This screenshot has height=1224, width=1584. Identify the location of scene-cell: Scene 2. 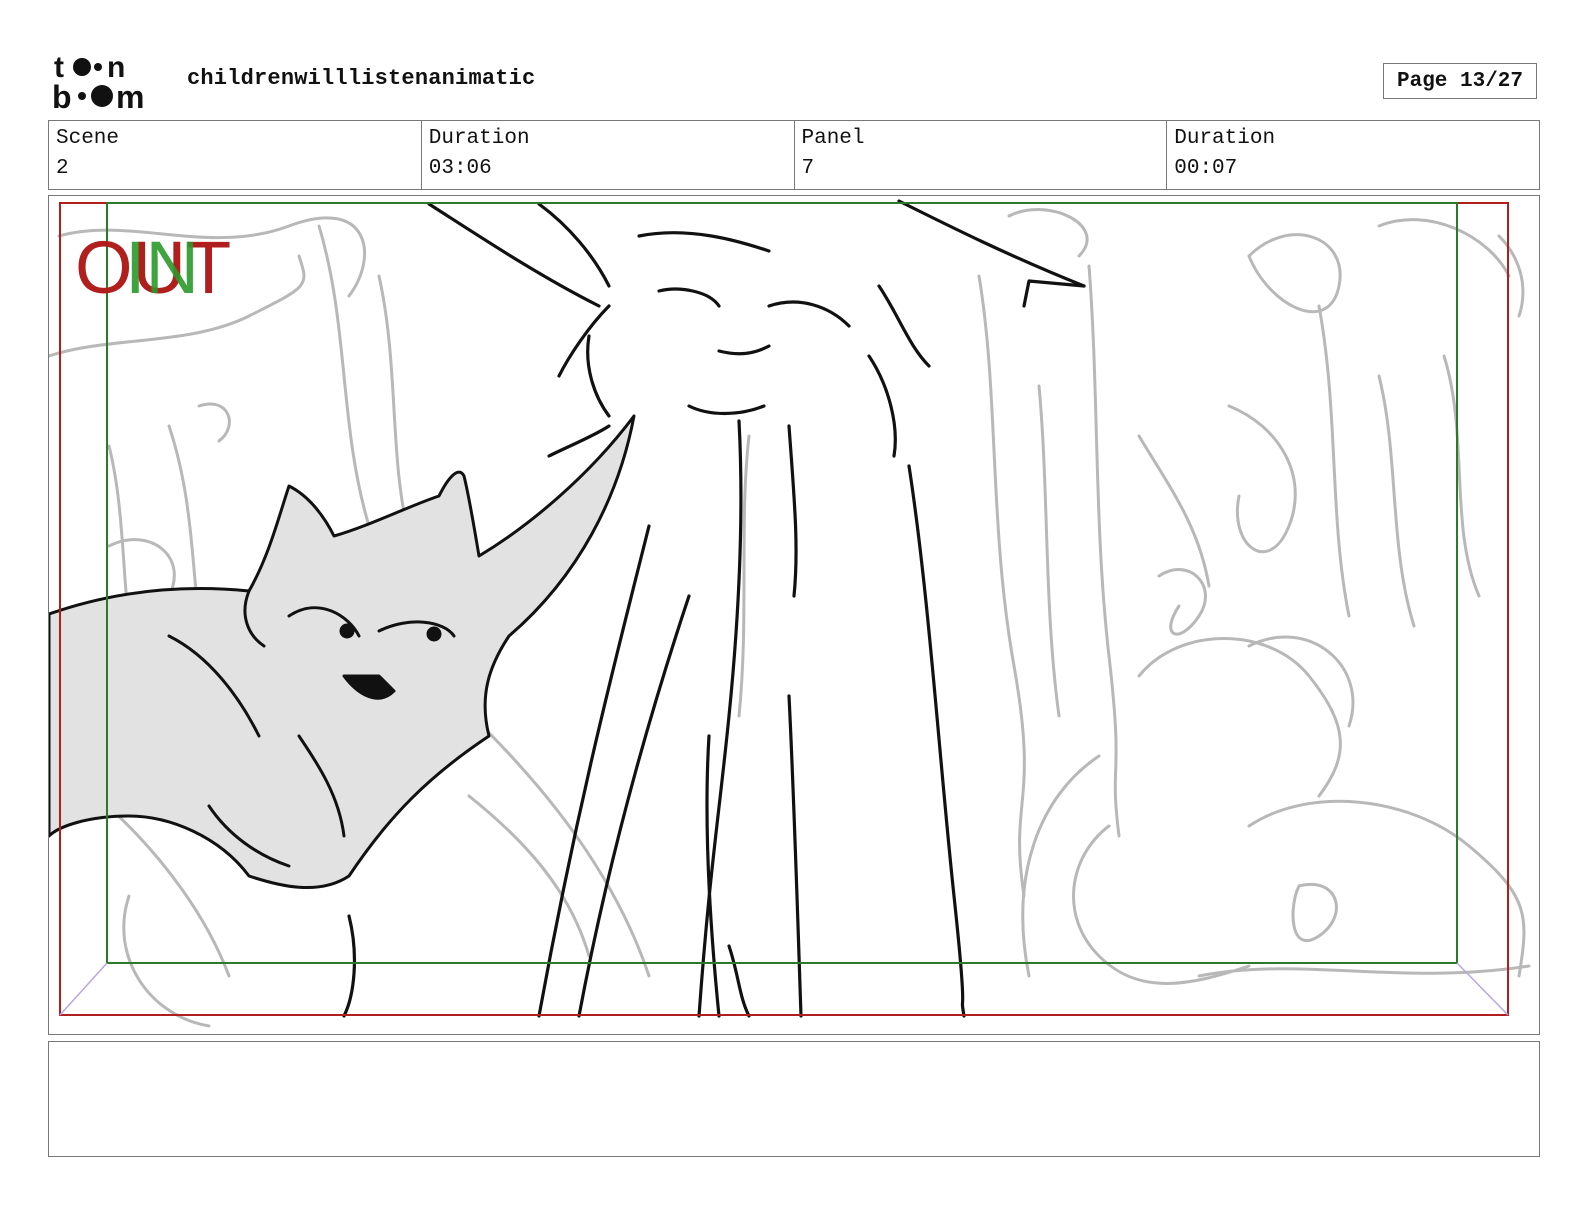
(235, 155).